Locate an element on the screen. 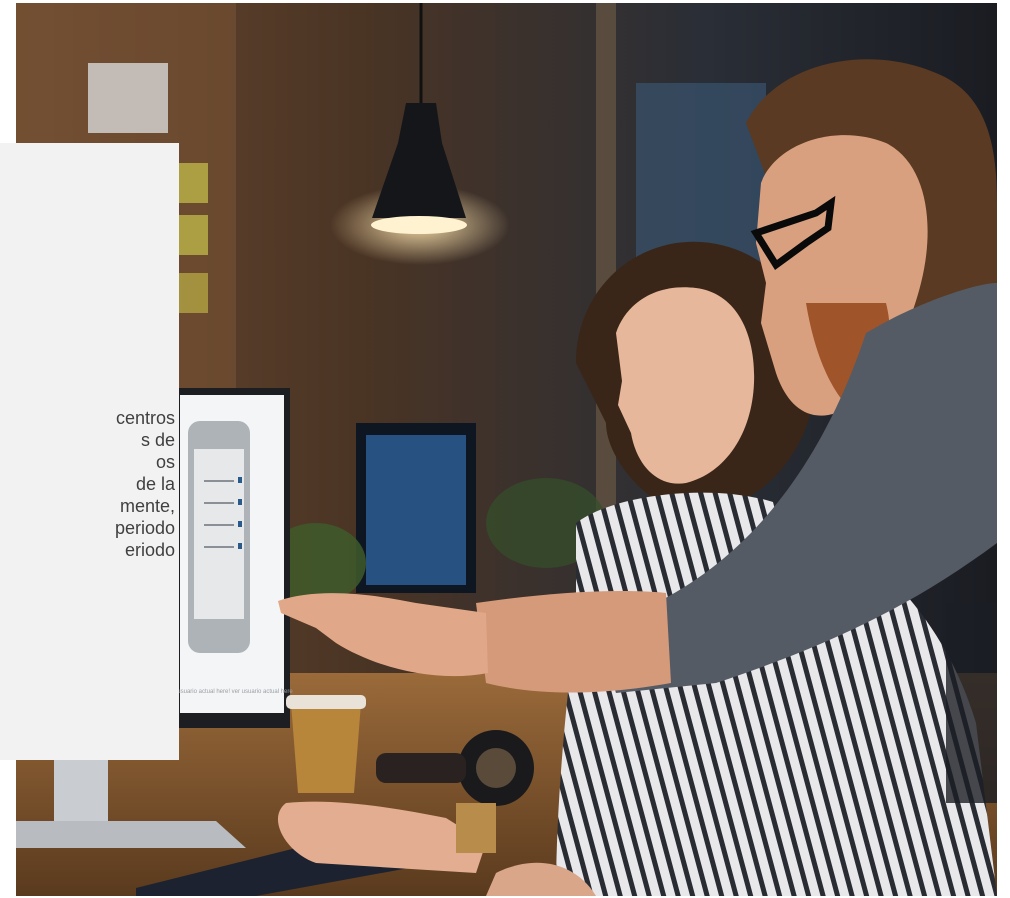 This screenshot has height=898, width=1010. panel-text-line: de la is located at coordinates (155, 484).